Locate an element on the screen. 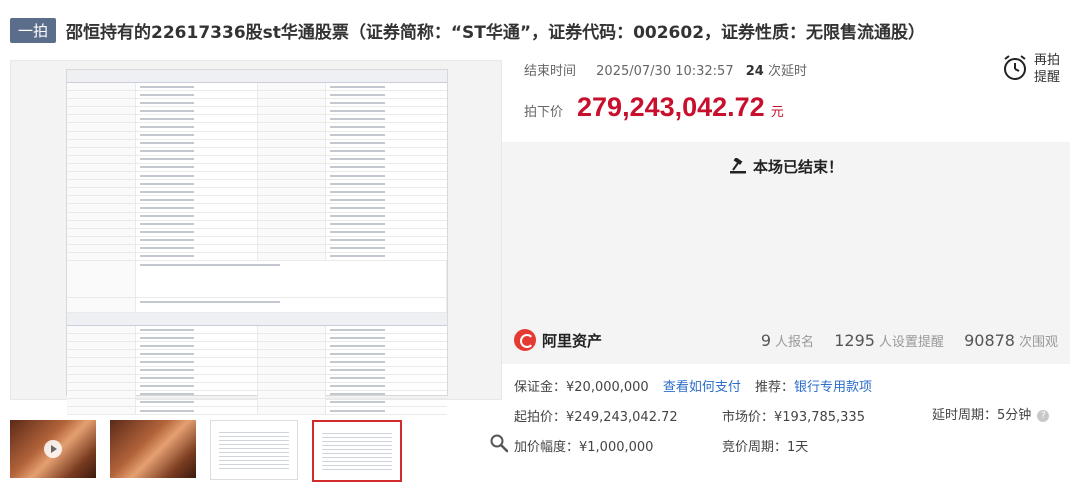 The width and height of the screenshot is (1080, 485). alibaba-logo-icon is located at coordinates (525, 340).